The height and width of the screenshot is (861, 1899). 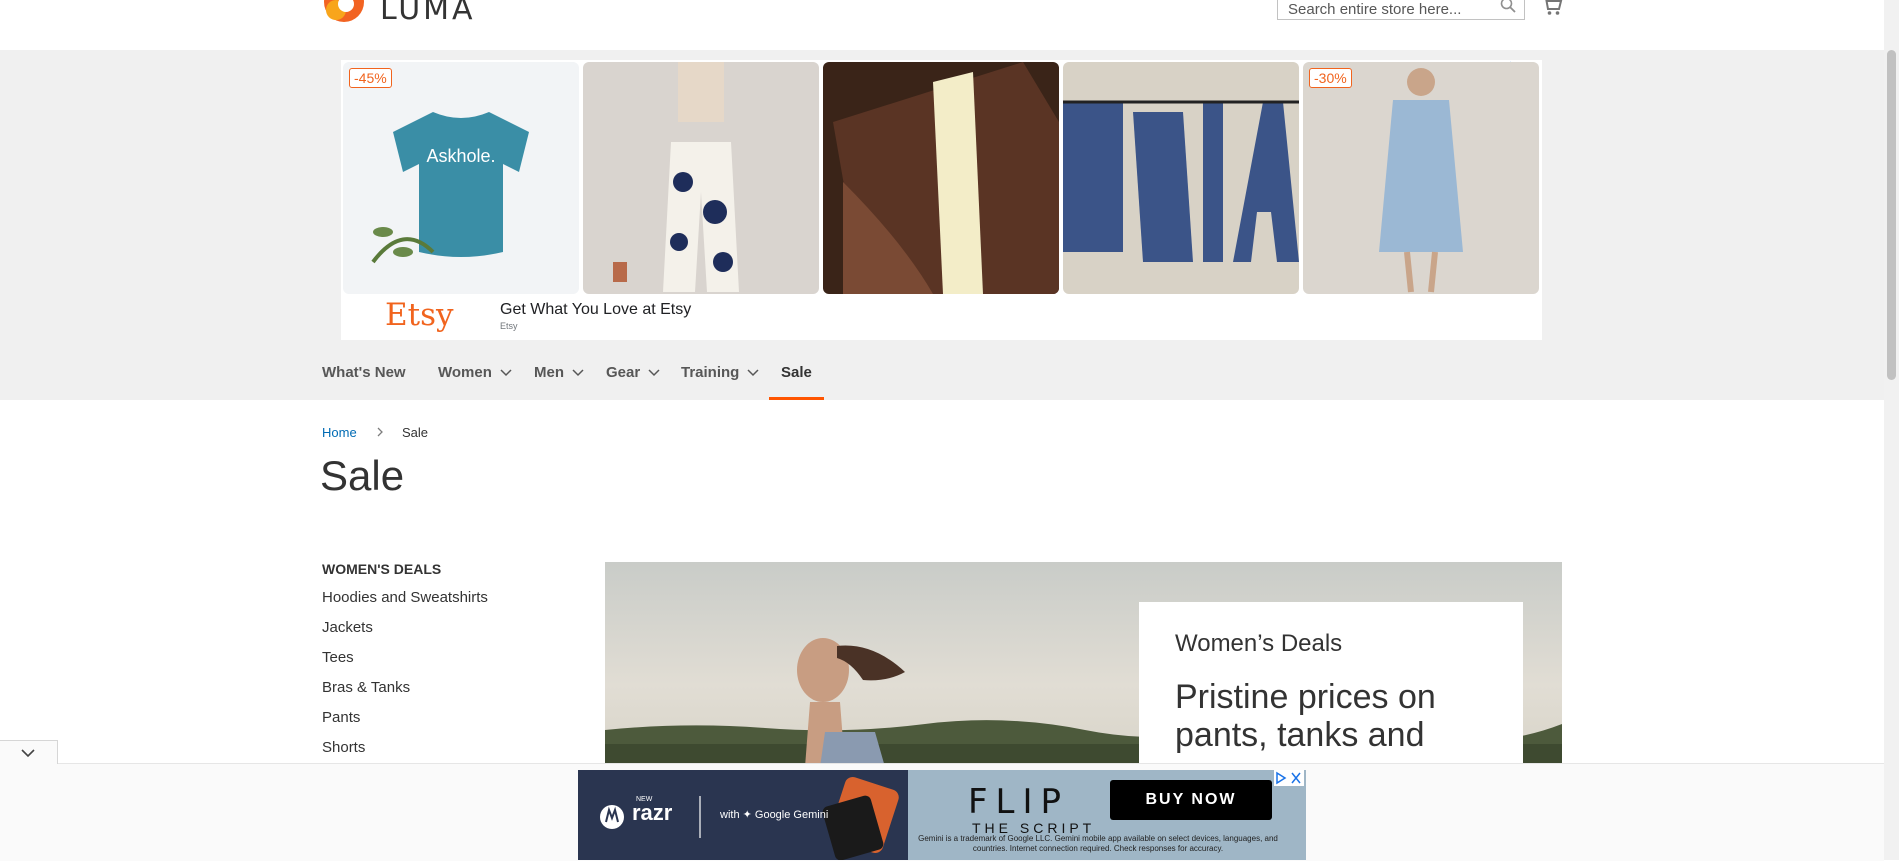 What do you see at coordinates (1181, 178) in the screenshot?
I see `ad-product-wood-sign` at bounding box center [1181, 178].